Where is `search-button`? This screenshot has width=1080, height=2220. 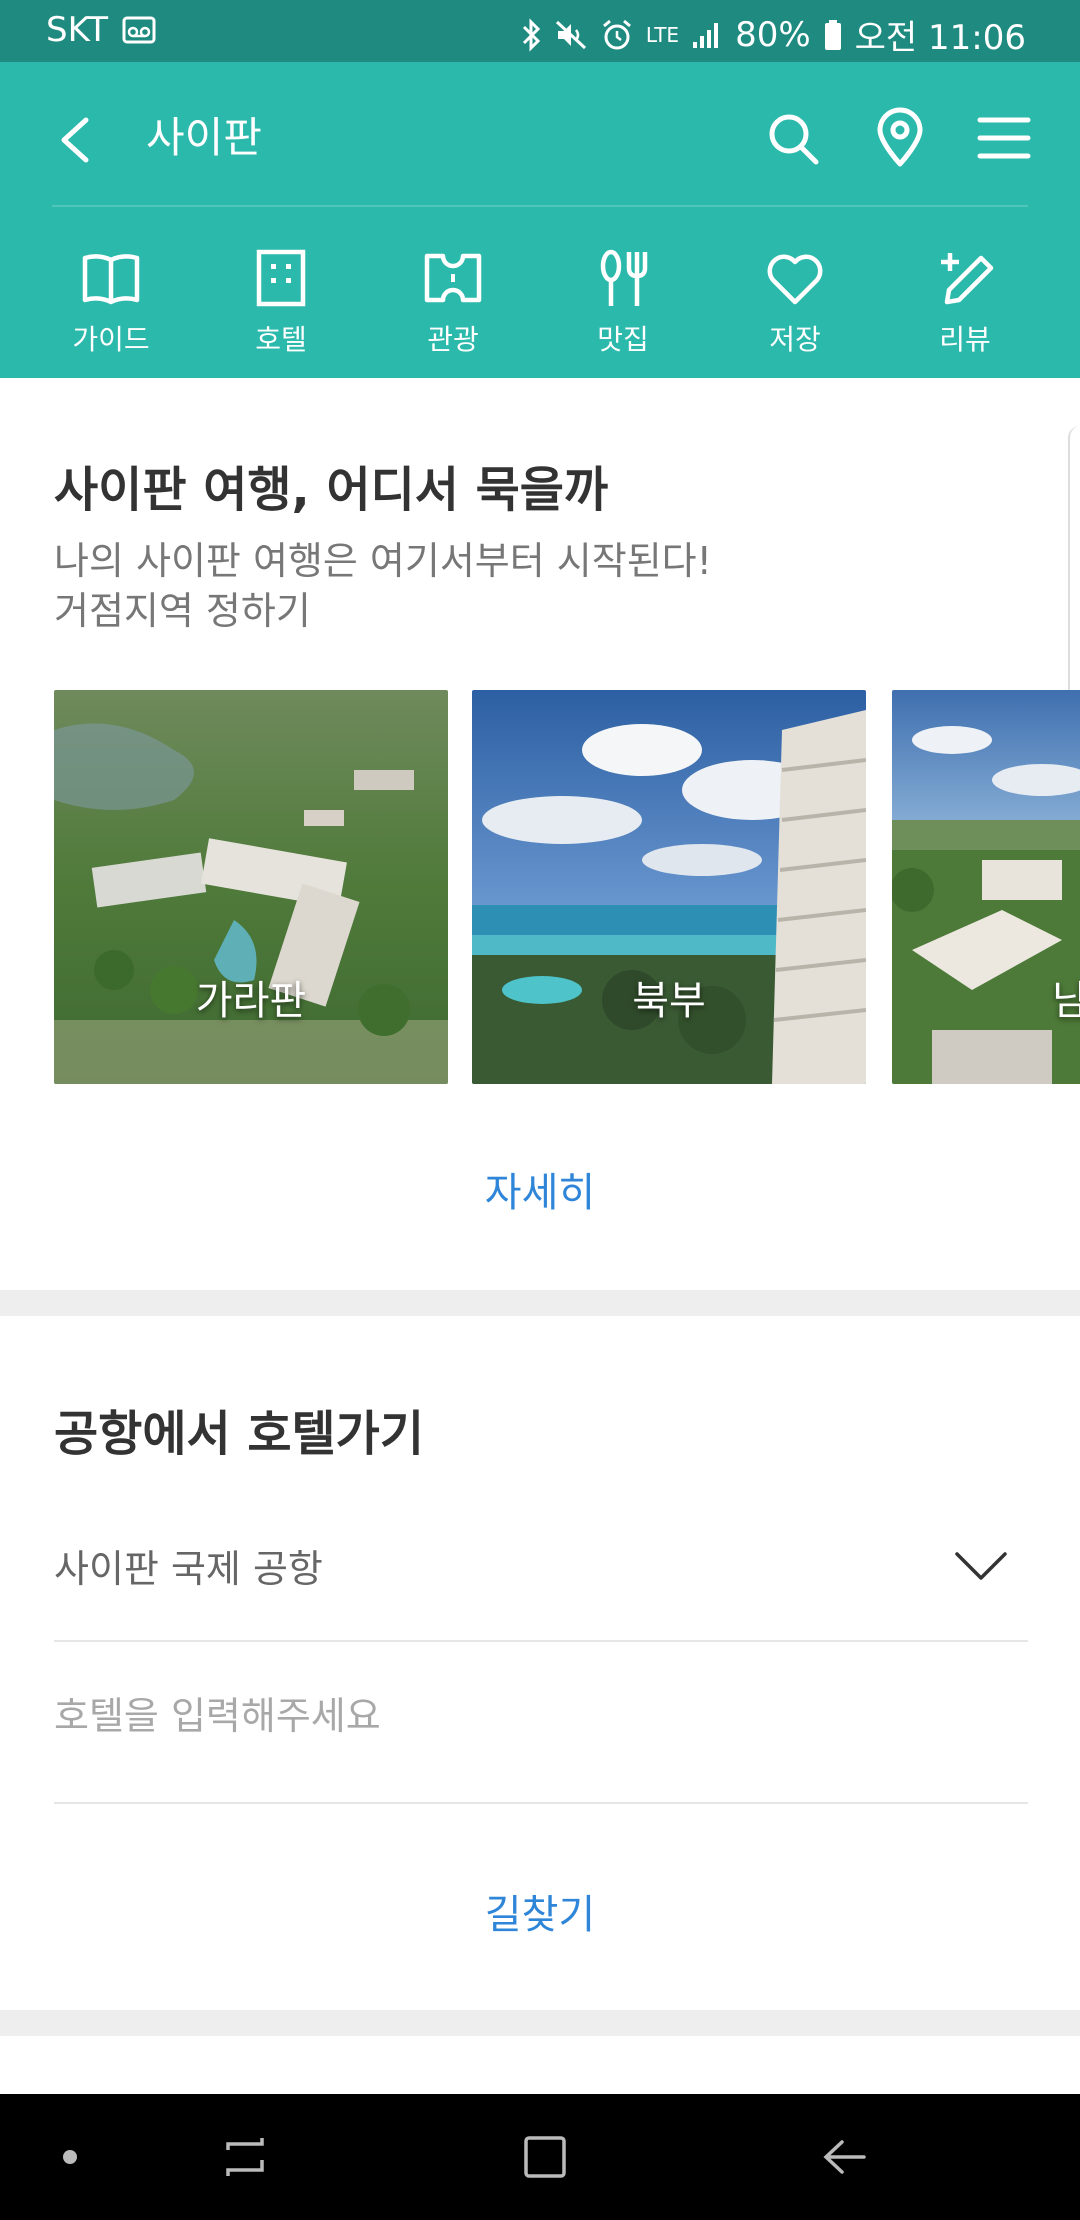
search-button is located at coordinates (794, 138).